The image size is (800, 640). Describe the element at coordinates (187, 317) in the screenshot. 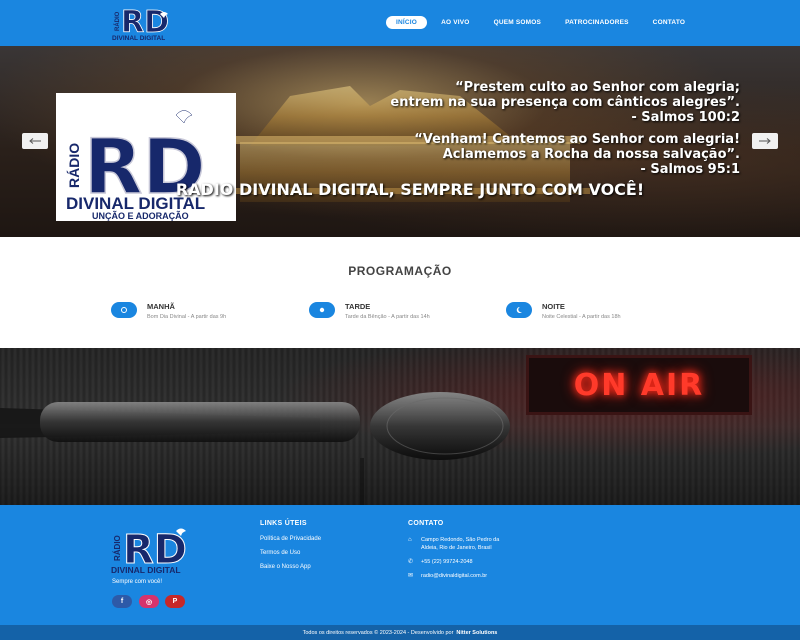

I see `program-desc: Bom Dia Divinal - A partir das 9h` at that location.